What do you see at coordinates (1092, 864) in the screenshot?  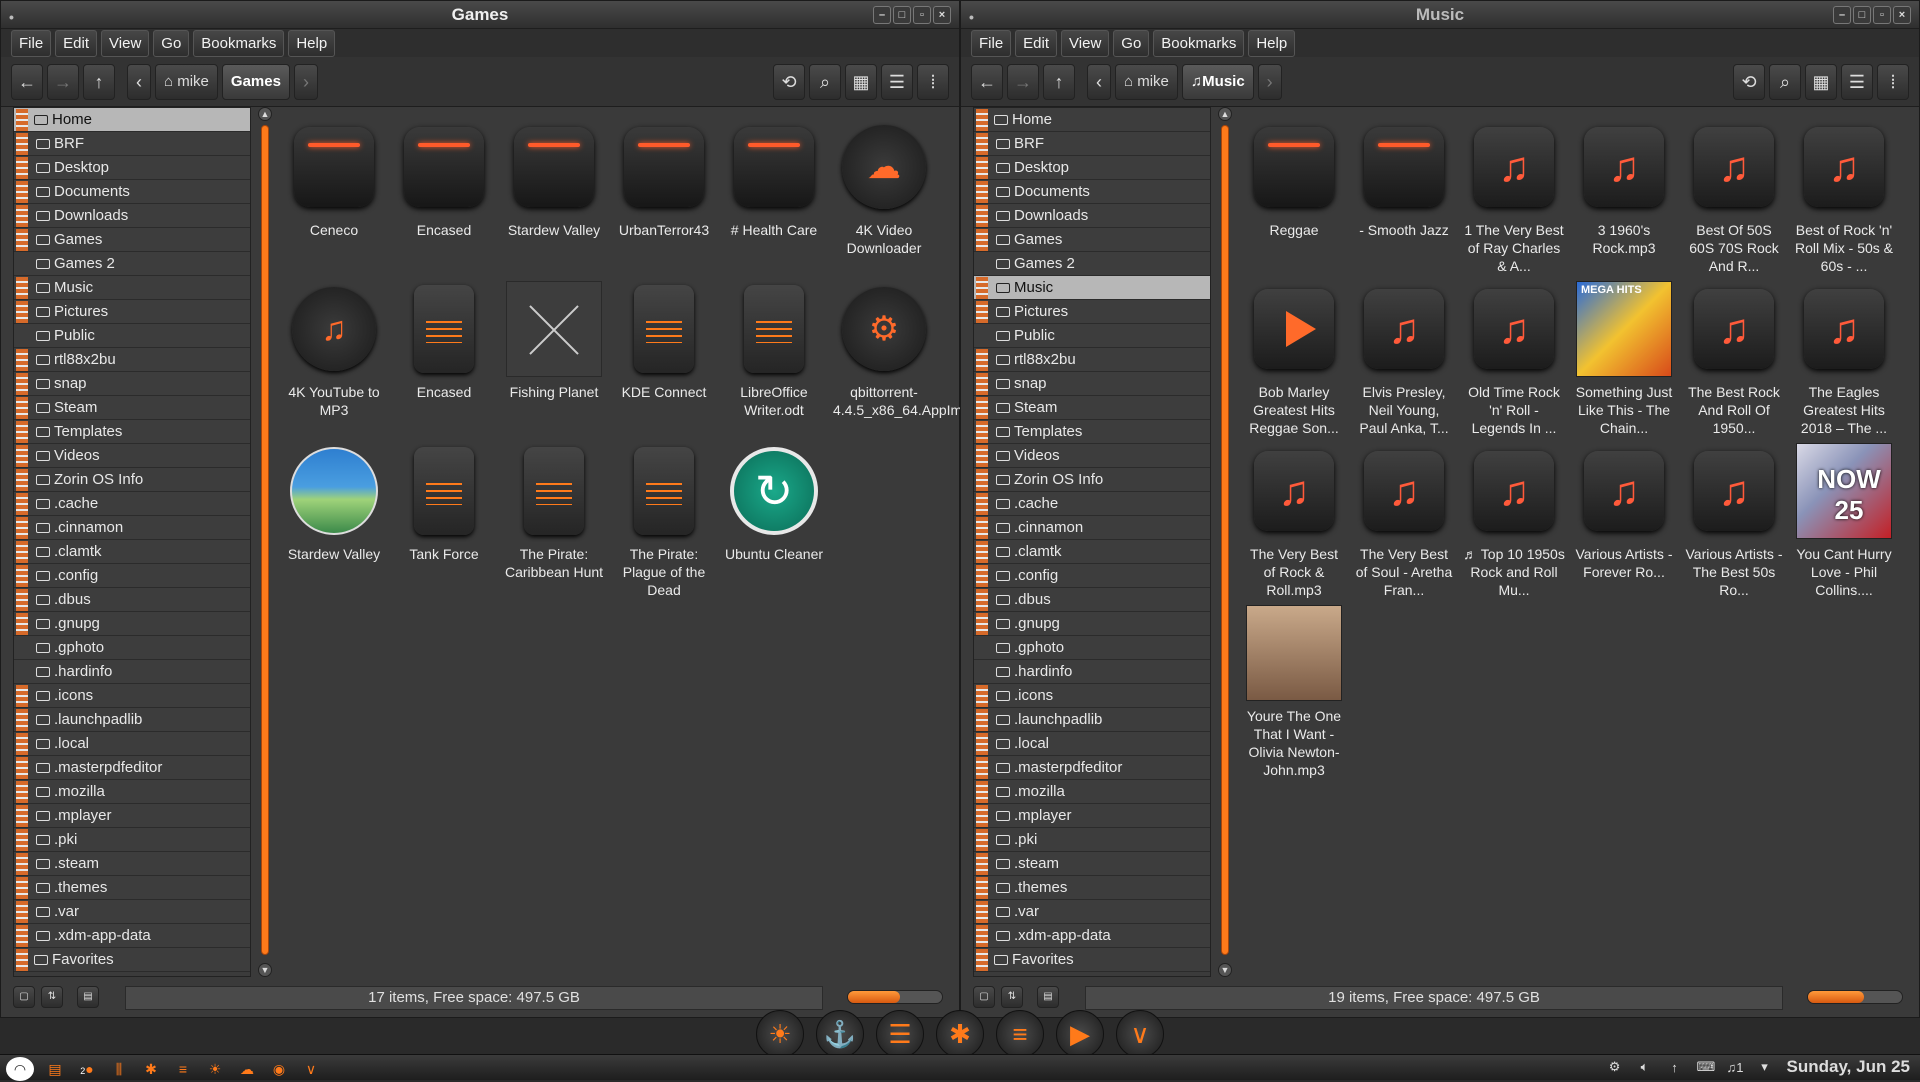 I see `sidebar-item-dot-steam: .steam` at bounding box center [1092, 864].